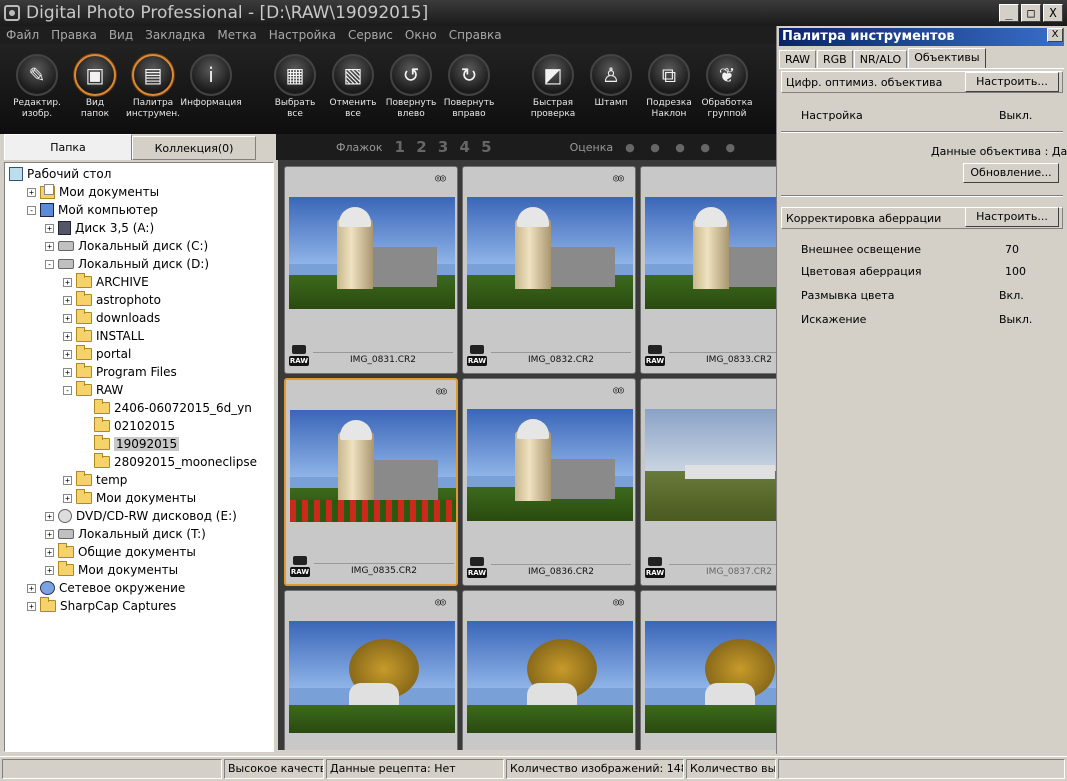  What do you see at coordinates (101, 606) in the screenshot?
I see `tree-item: + SharpCap Captures` at bounding box center [101, 606].